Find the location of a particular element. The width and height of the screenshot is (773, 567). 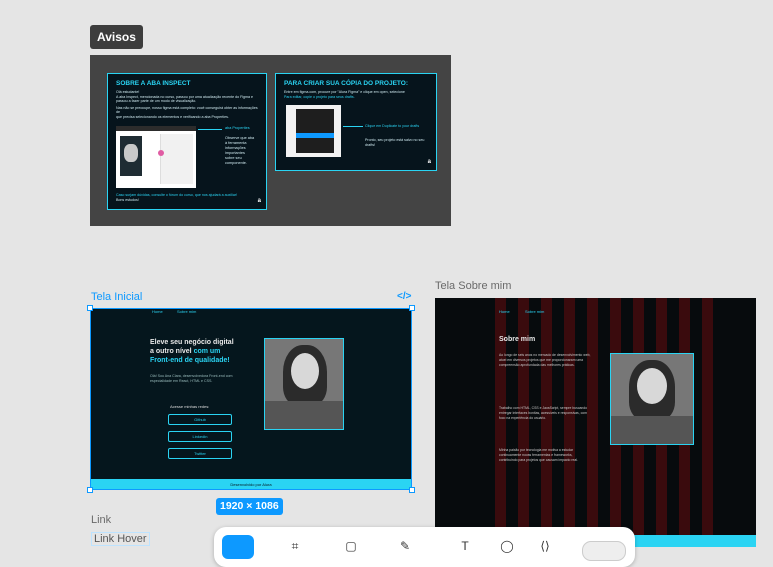

dev-mode-icon: ⟨⟩ is located at coordinates (545, 546).